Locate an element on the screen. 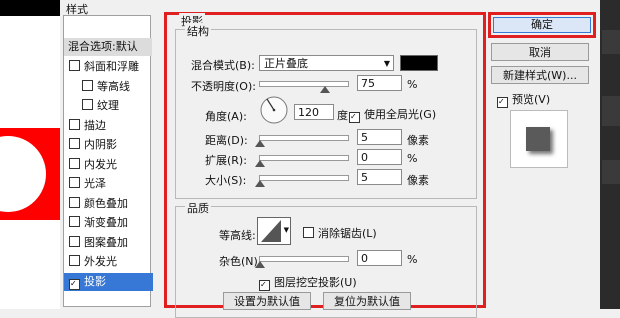  style-item: 斜面和浮雕 is located at coordinates (108, 67).